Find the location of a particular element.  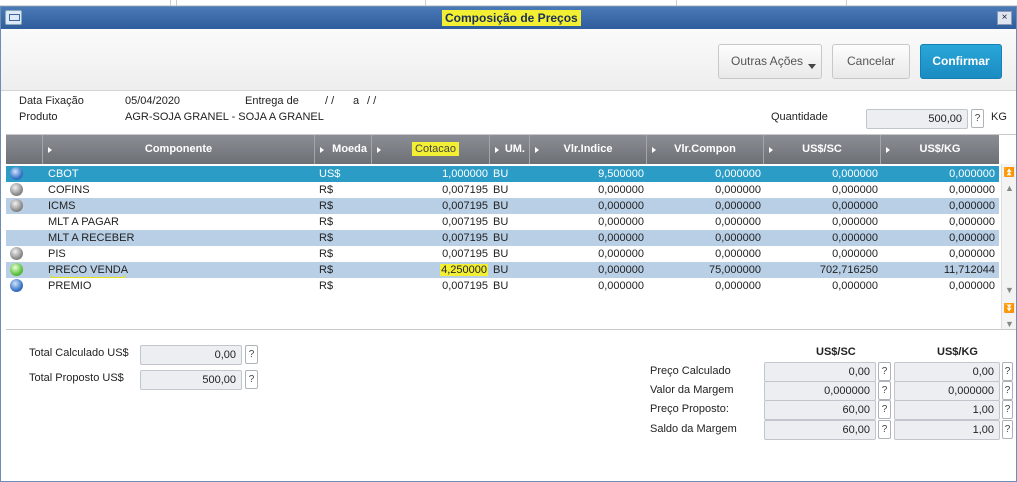

cancel-button: Cancelar is located at coordinates (871, 61).